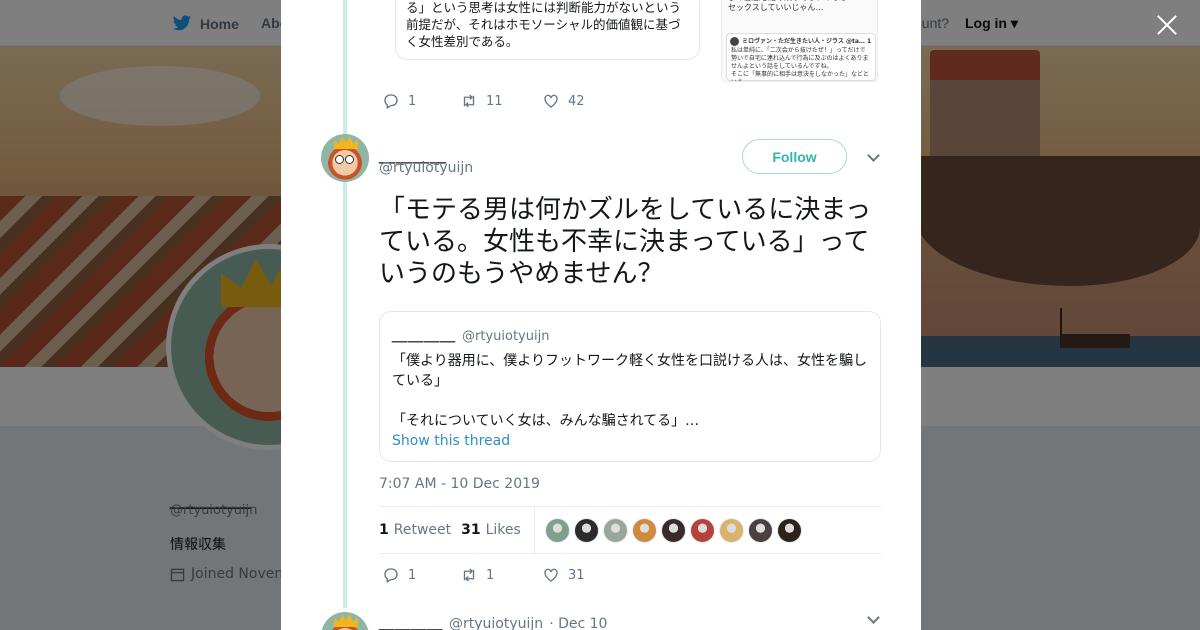  What do you see at coordinates (345, 158) in the screenshot?
I see `tweet-author-avatar` at bounding box center [345, 158].